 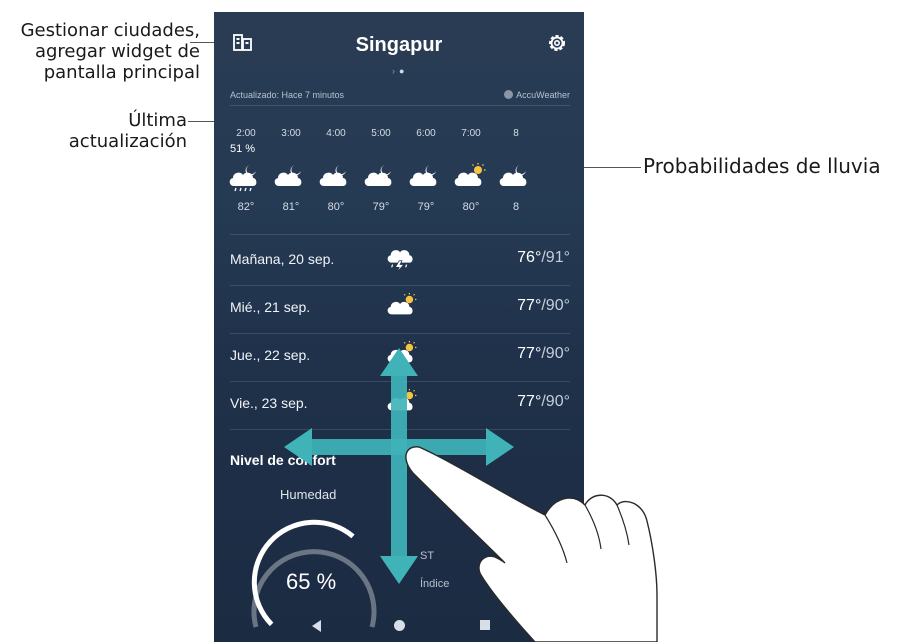 What do you see at coordinates (157, 120) in the screenshot?
I see `callout-last-update-line-1: Última` at bounding box center [157, 120].